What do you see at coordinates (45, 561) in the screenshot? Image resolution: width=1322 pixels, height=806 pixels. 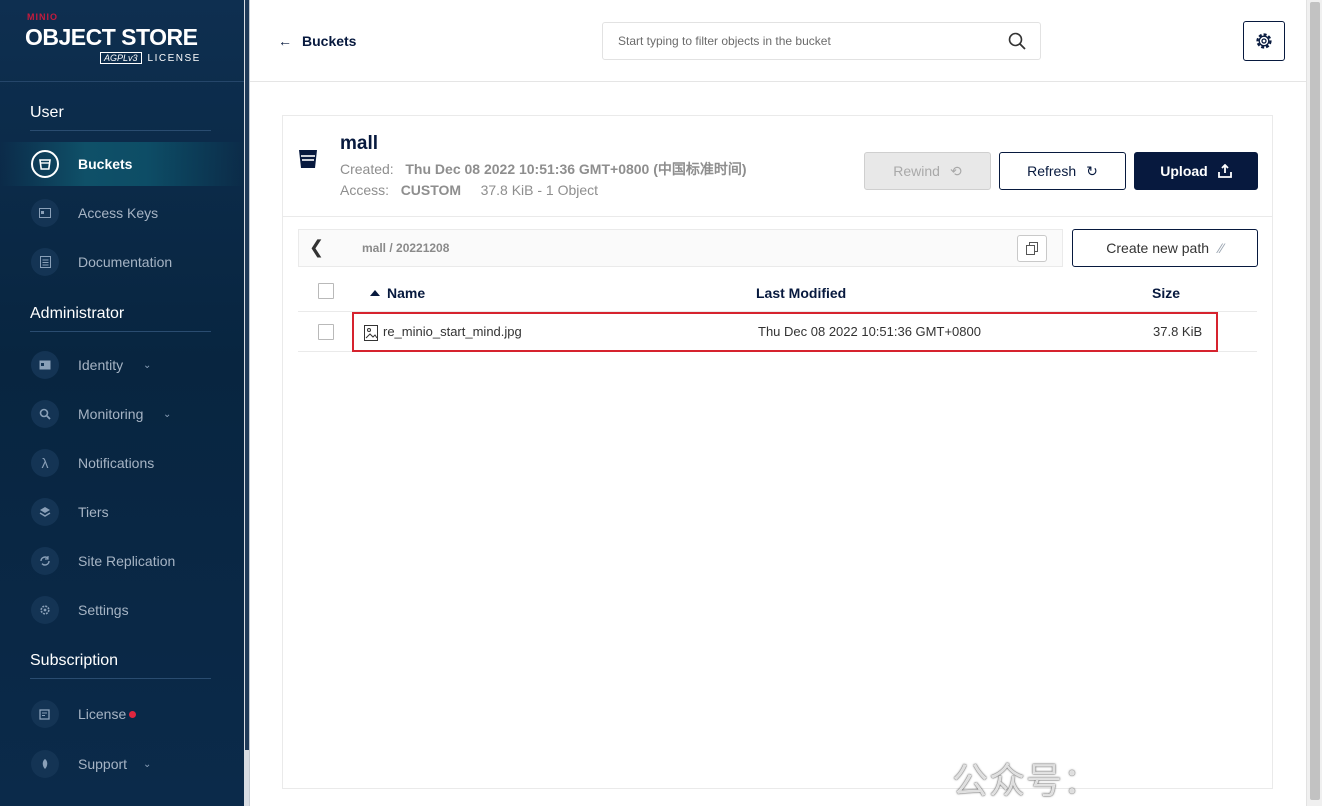 I see `sync-icon` at bounding box center [45, 561].